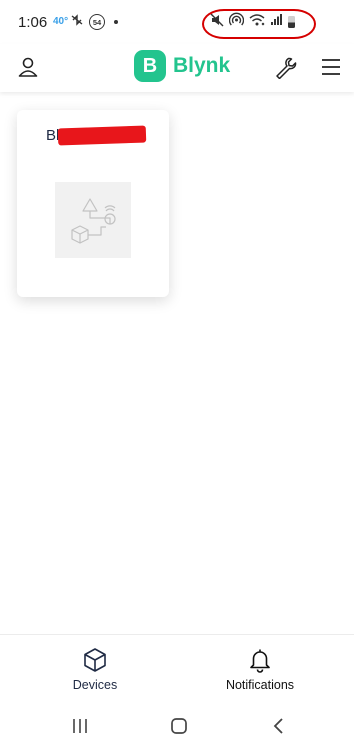 The height and width of the screenshot is (750, 354). What do you see at coordinates (33, 22) in the screenshot?
I see `status-time: 1:06` at bounding box center [33, 22].